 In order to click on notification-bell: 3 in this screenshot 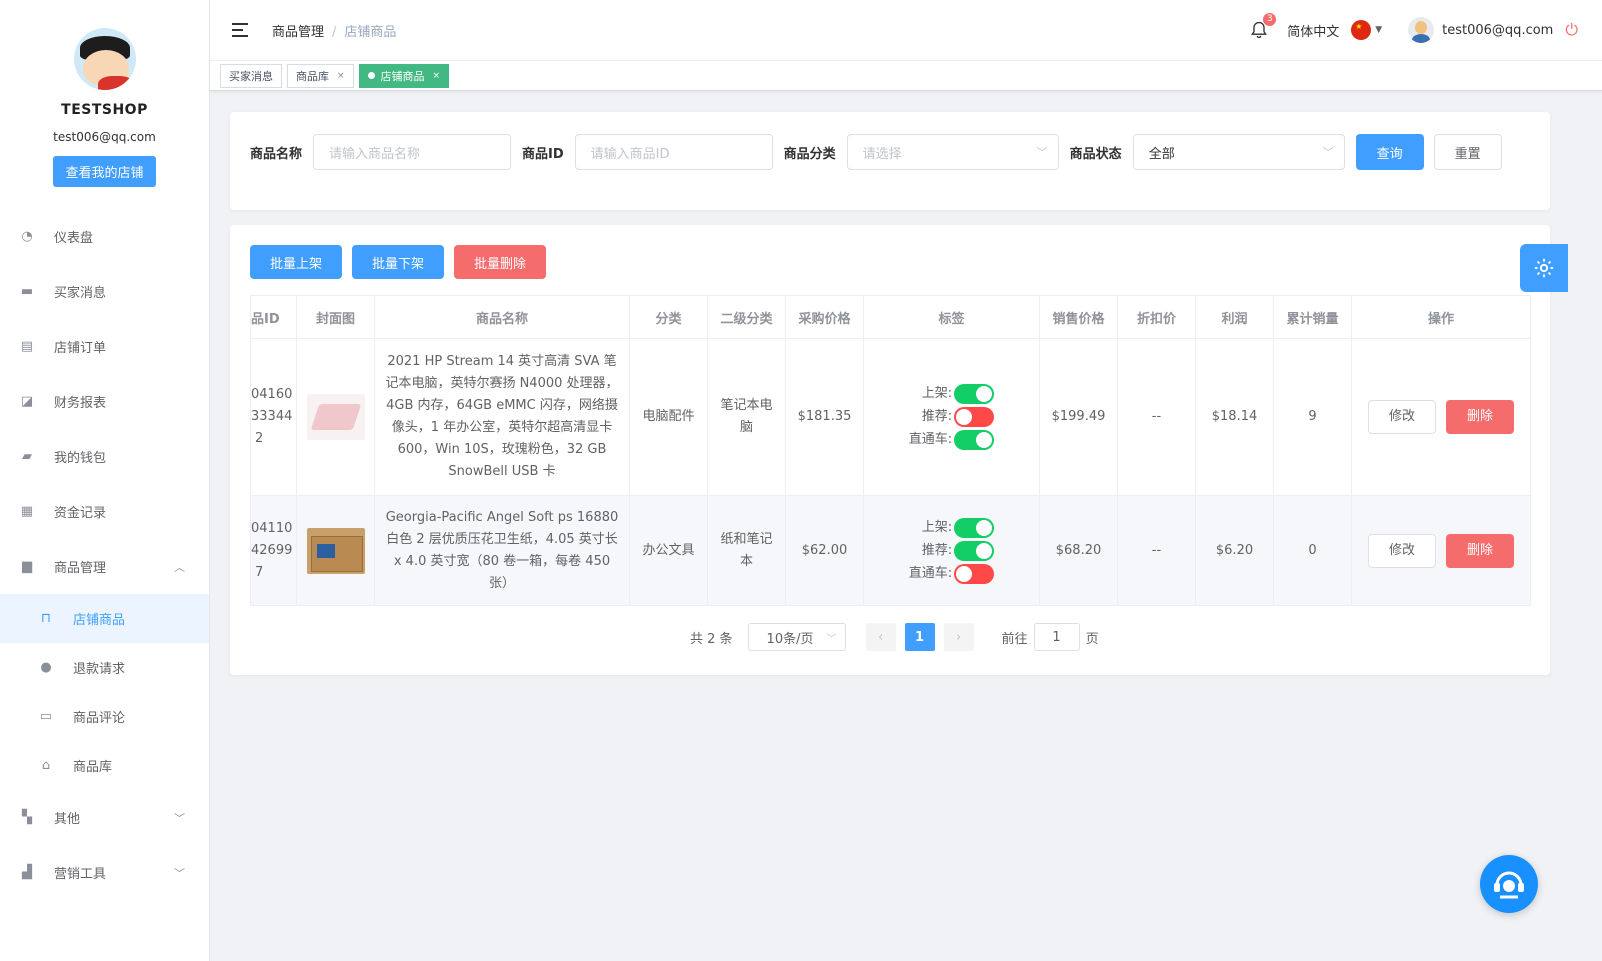, I will do `click(1263, 26)`.